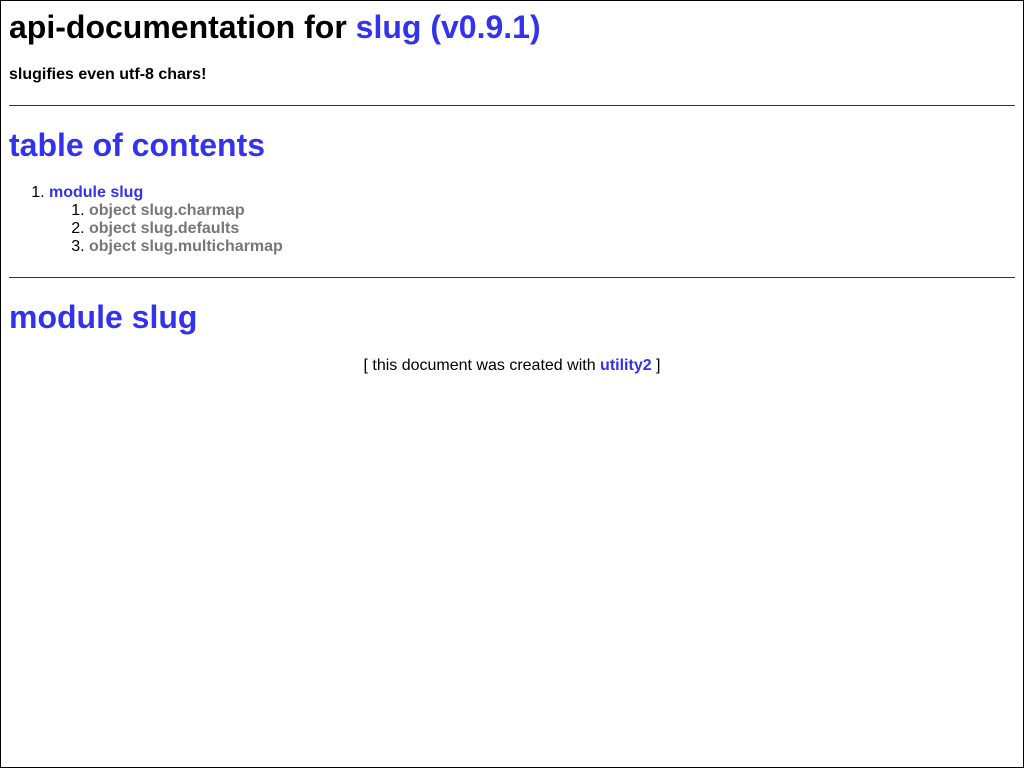  I want to click on toc-item-multicharmap: object slug.multicharmap, so click(552, 247).